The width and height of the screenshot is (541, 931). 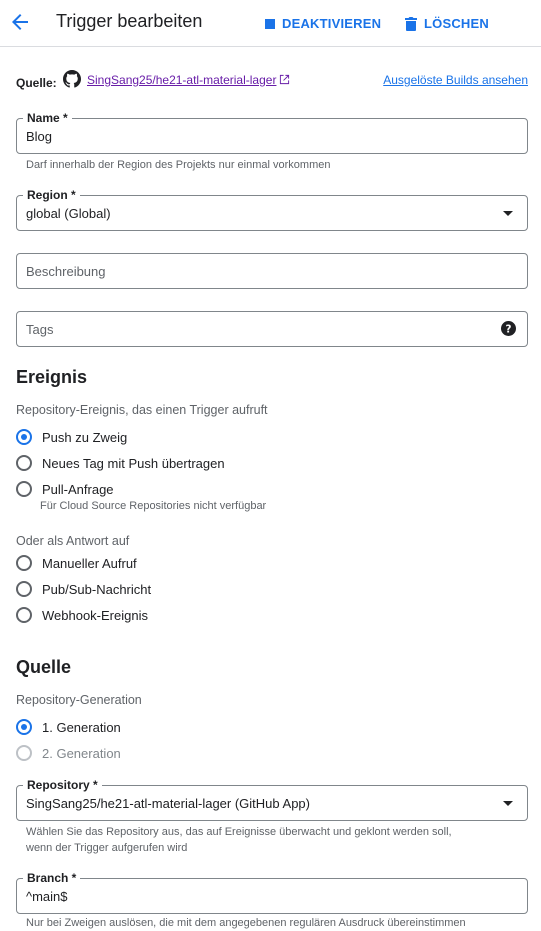 What do you see at coordinates (62, 785) in the screenshot?
I see `repository-field-label: Repository *` at bounding box center [62, 785].